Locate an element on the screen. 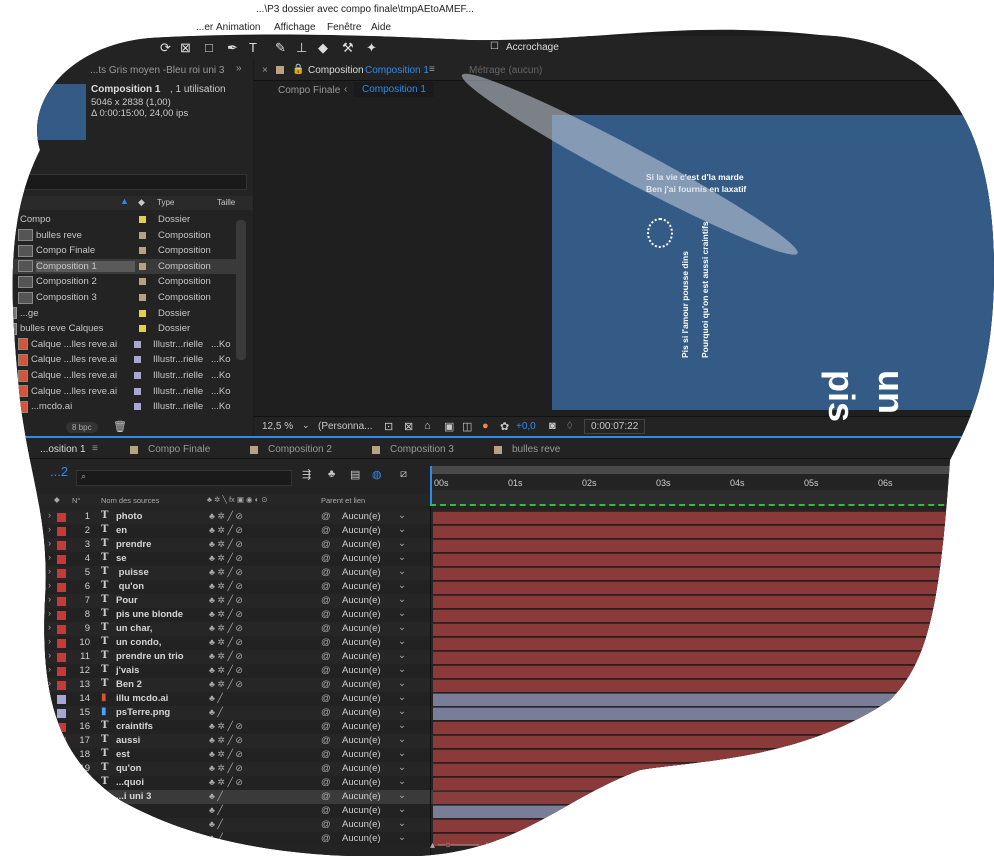 The image size is (994, 856). trash-icon: 🗑 is located at coordinates (120, 426).